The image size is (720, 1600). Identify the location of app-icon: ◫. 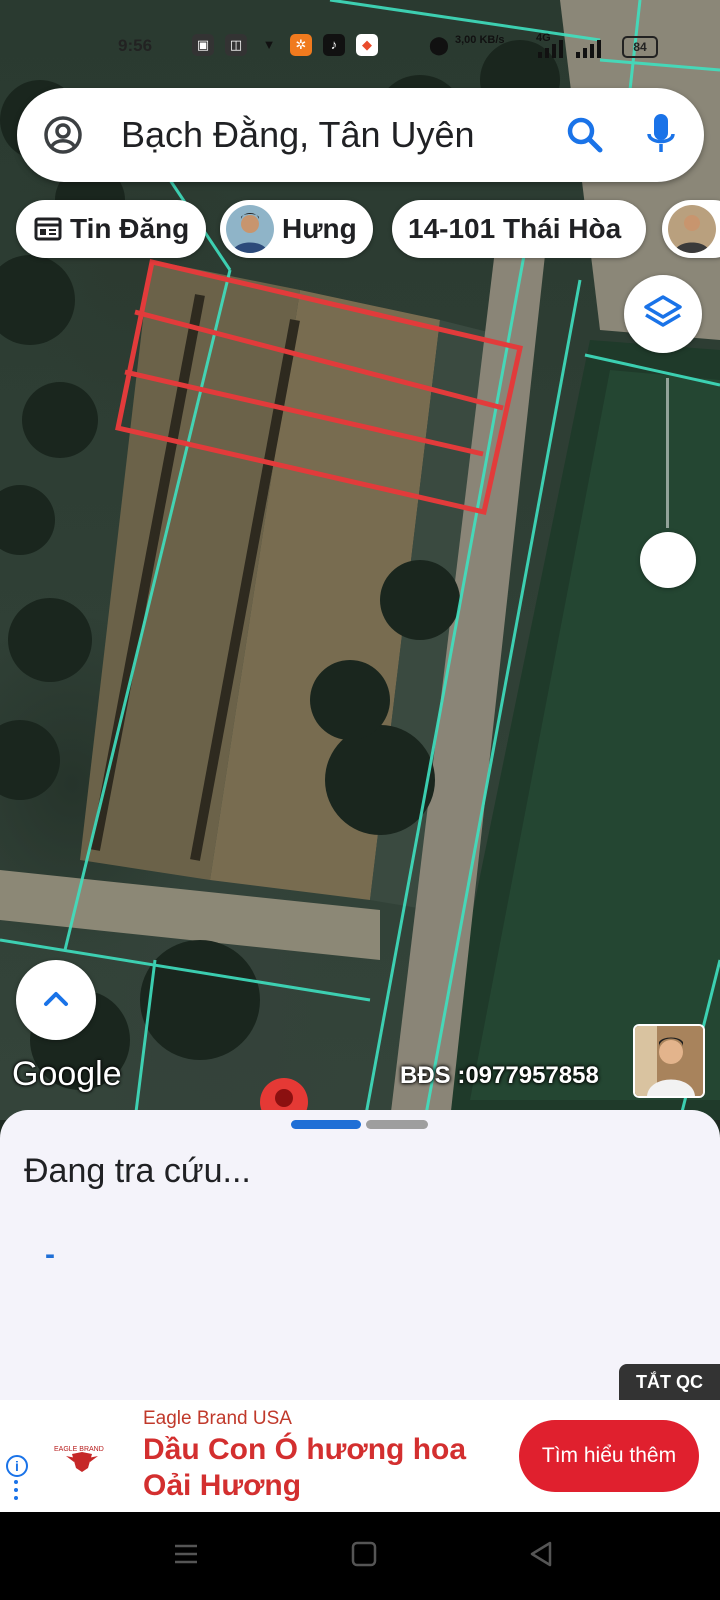
(236, 45).